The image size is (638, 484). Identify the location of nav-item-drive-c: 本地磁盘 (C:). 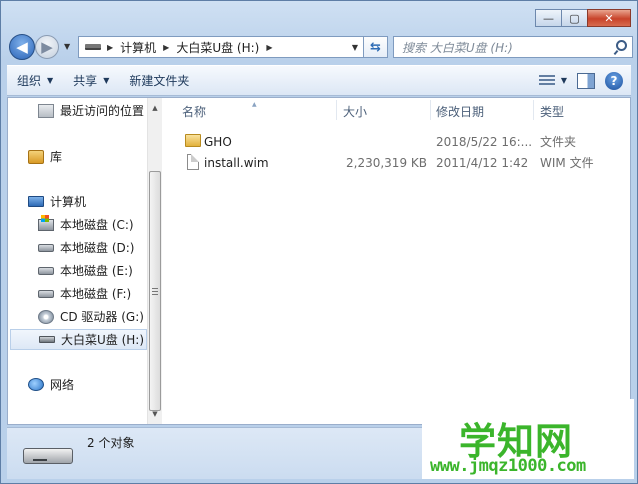
(77, 224).